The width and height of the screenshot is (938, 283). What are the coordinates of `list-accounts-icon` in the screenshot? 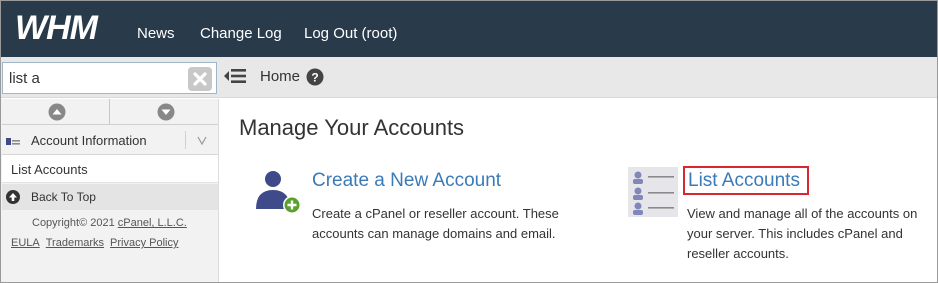 It's located at (653, 192).